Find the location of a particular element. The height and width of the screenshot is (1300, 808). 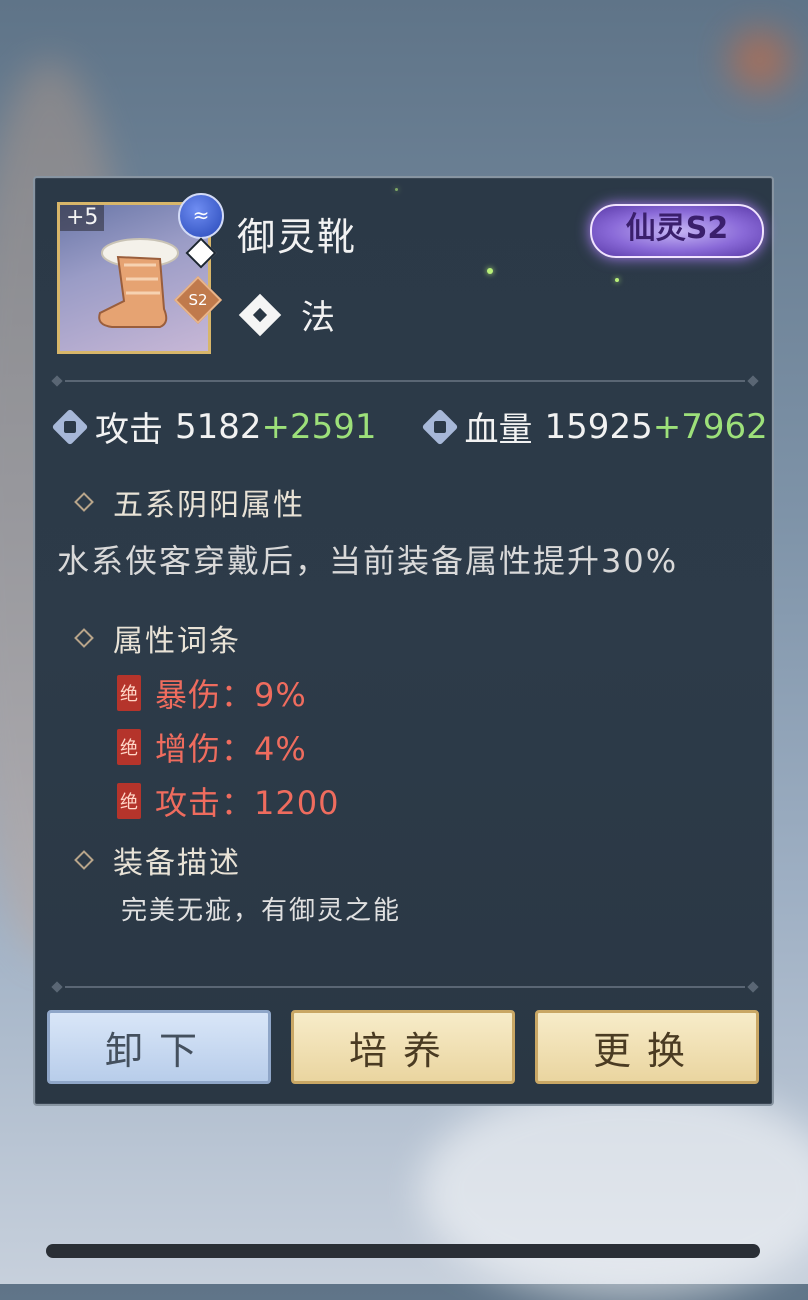

background-lantern is located at coordinates (760, 60).